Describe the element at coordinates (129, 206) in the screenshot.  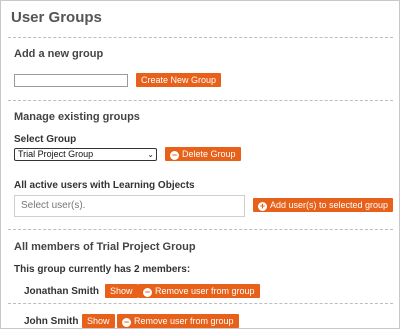
I see `user-select-input: Select user(s).` at that location.